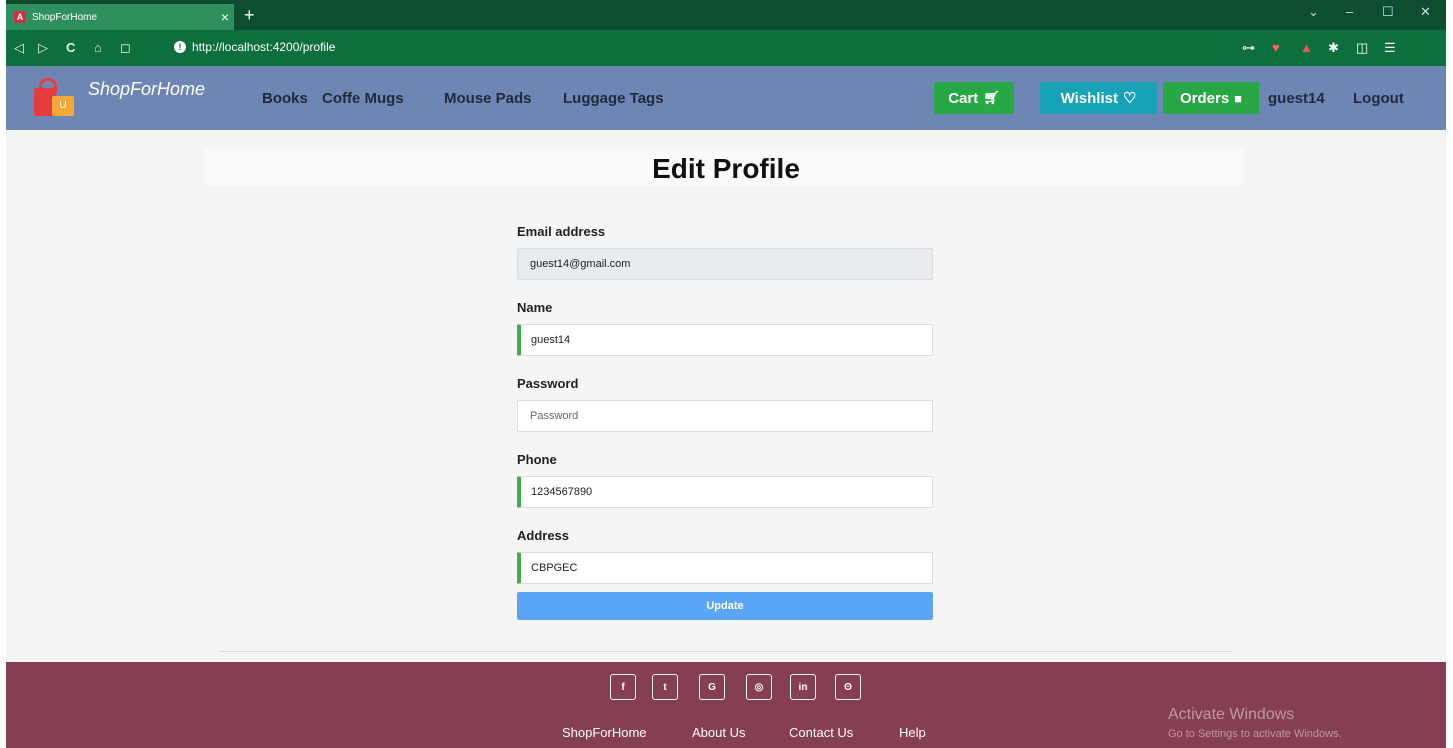  I want to click on angular-favicon-icon: A, so click(20, 17).